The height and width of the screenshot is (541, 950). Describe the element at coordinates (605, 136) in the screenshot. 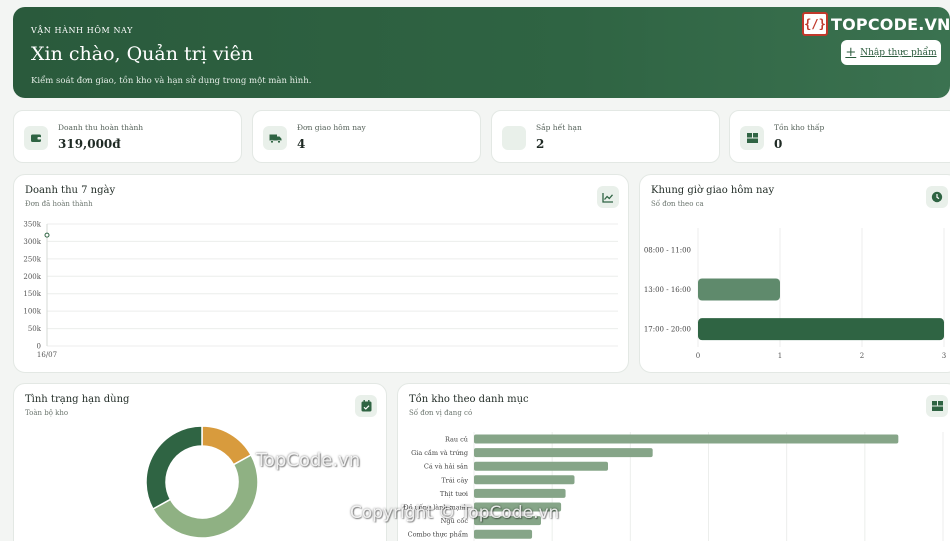

I see `stat-card-expiring: Sắp hết hạn 2` at that location.